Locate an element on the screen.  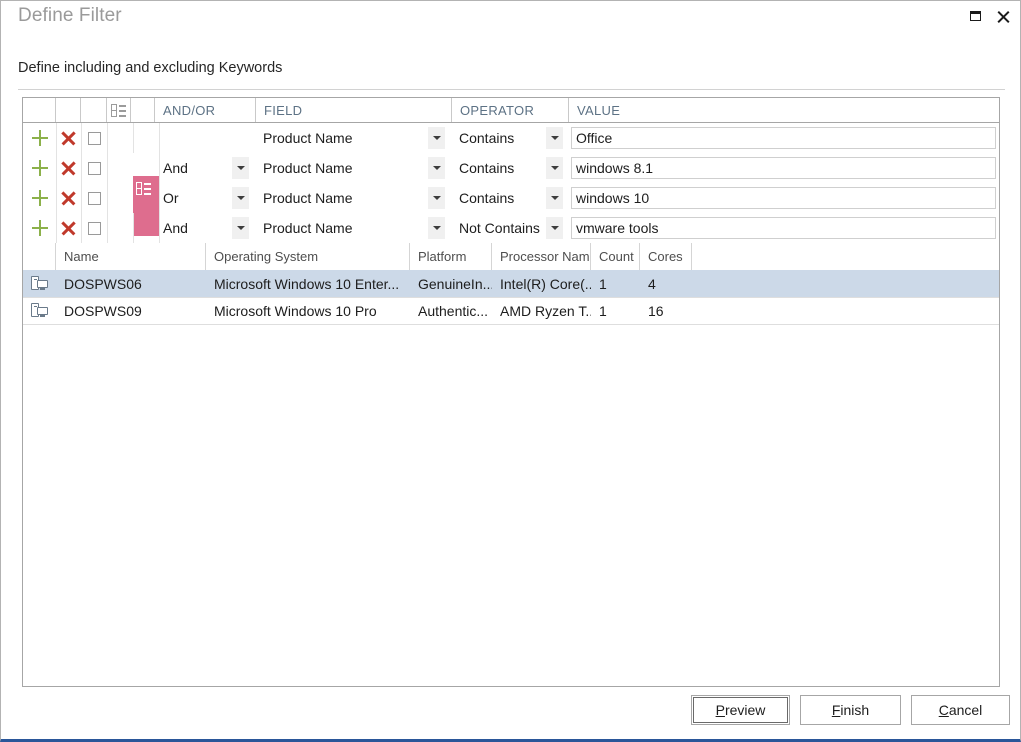
results-header-count: Count is located at coordinates (615, 256).